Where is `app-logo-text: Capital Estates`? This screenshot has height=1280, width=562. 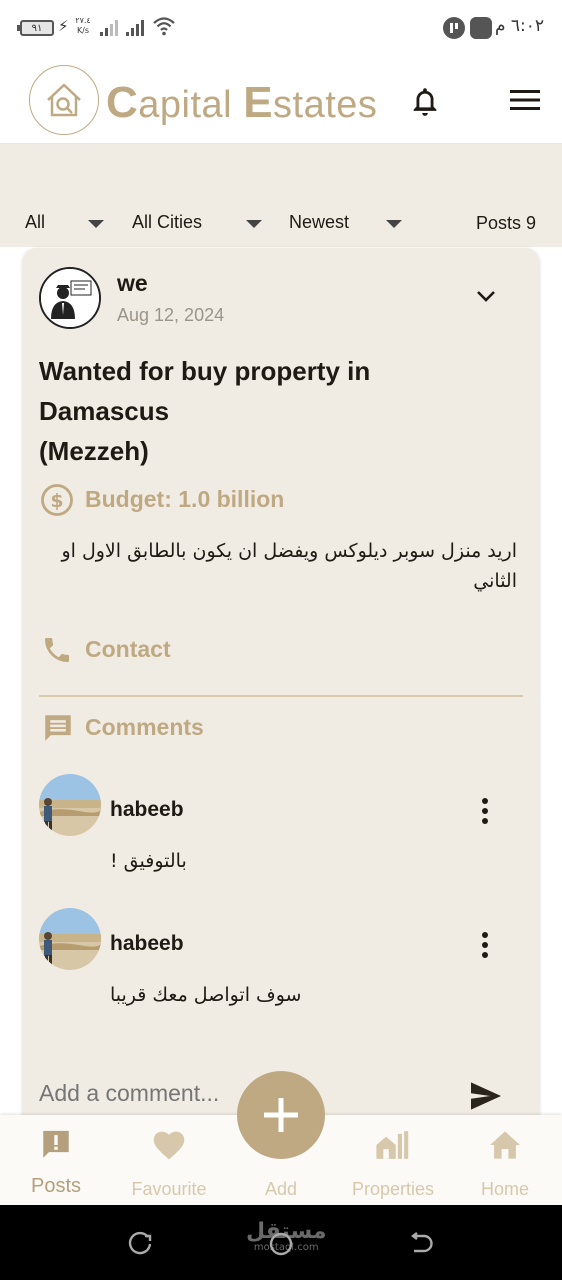
app-logo-text: Capital Estates is located at coordinates (242, 102).